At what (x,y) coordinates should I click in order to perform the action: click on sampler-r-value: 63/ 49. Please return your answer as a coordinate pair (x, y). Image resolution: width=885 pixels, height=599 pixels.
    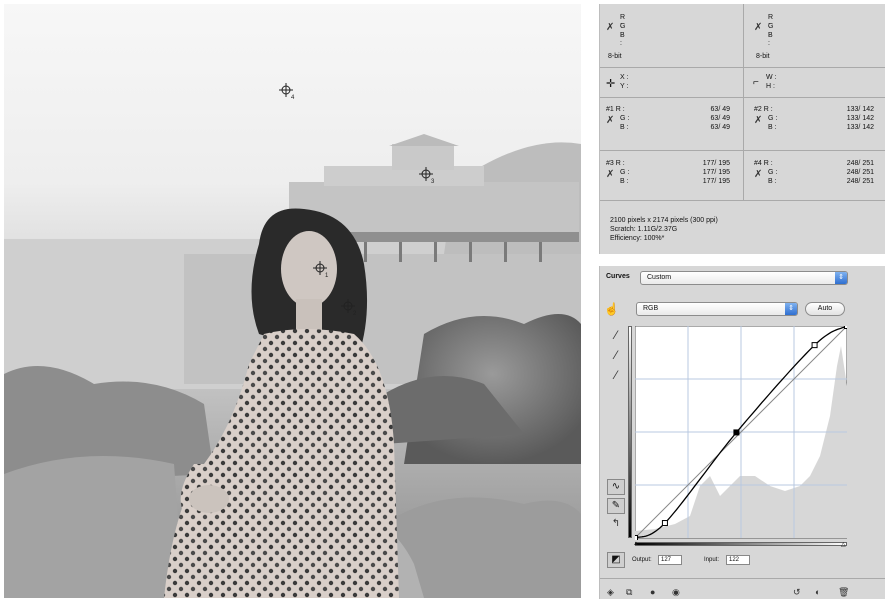
    Looking at the image, I should click on (720, 109).